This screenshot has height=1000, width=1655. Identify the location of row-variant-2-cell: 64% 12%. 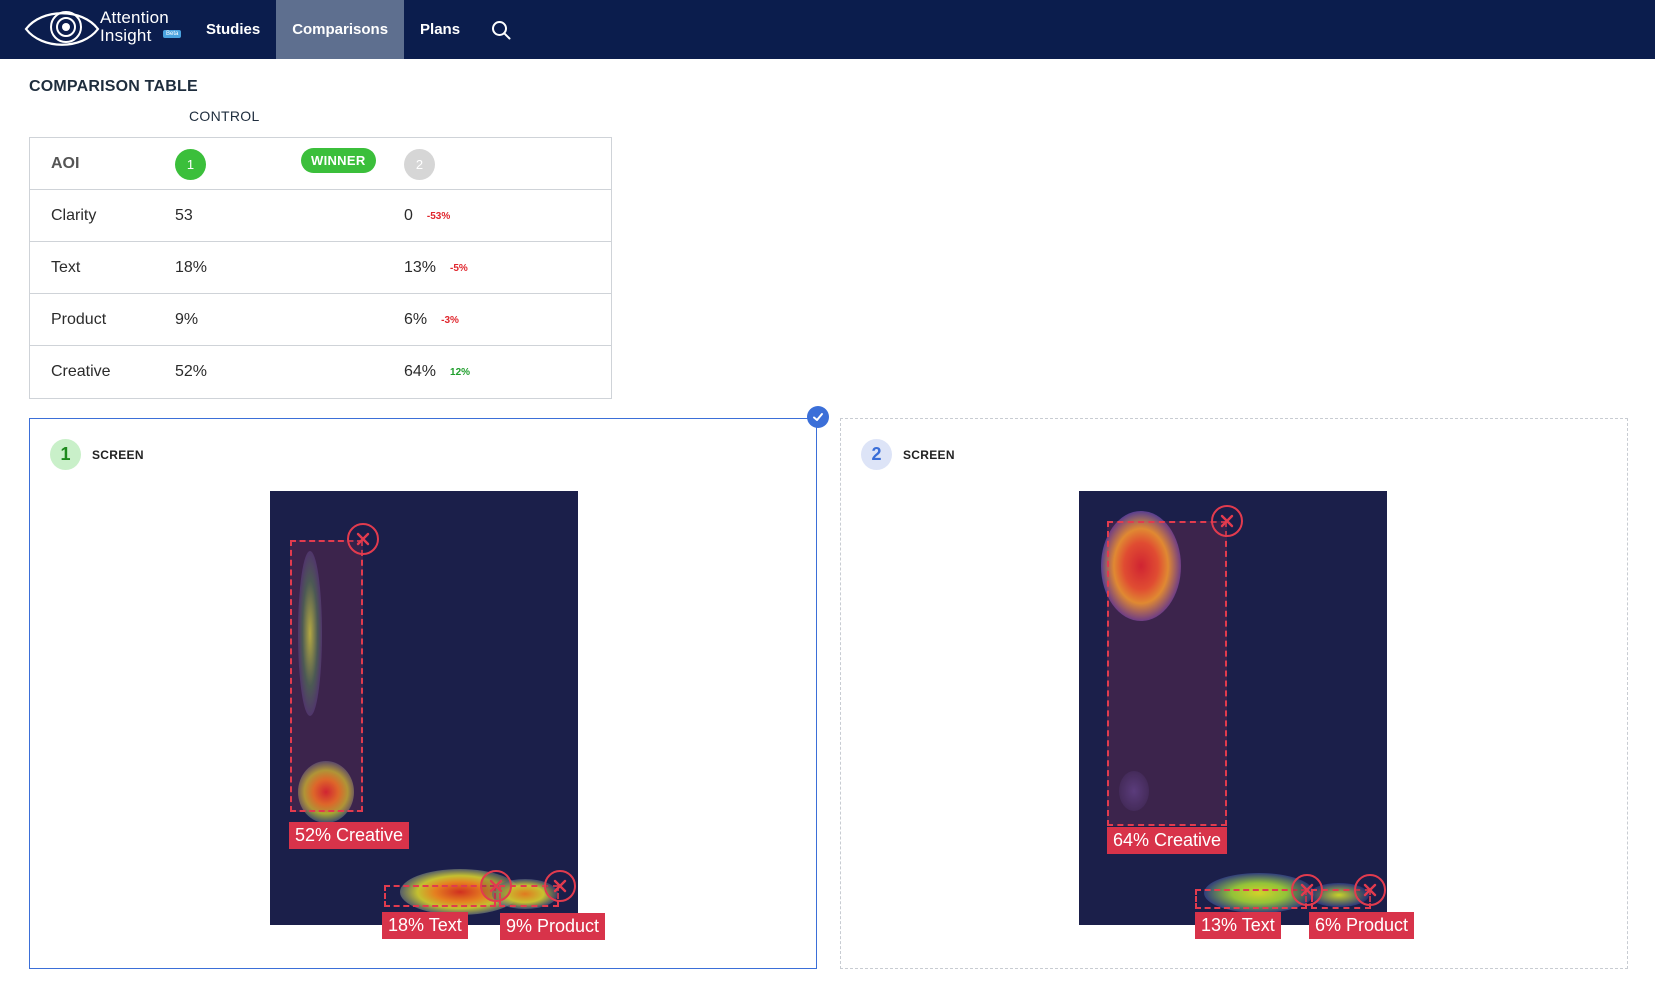
(437, 372).